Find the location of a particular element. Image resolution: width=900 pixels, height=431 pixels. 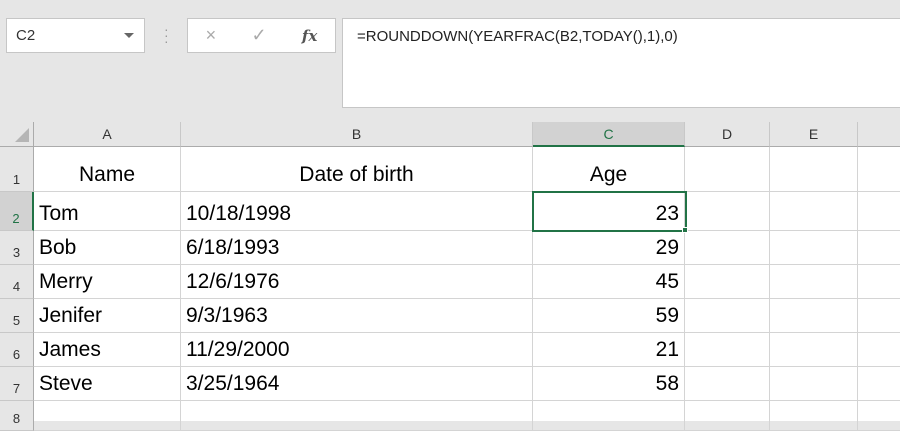

age-cell: 58 is located at coordinates (609, 384).